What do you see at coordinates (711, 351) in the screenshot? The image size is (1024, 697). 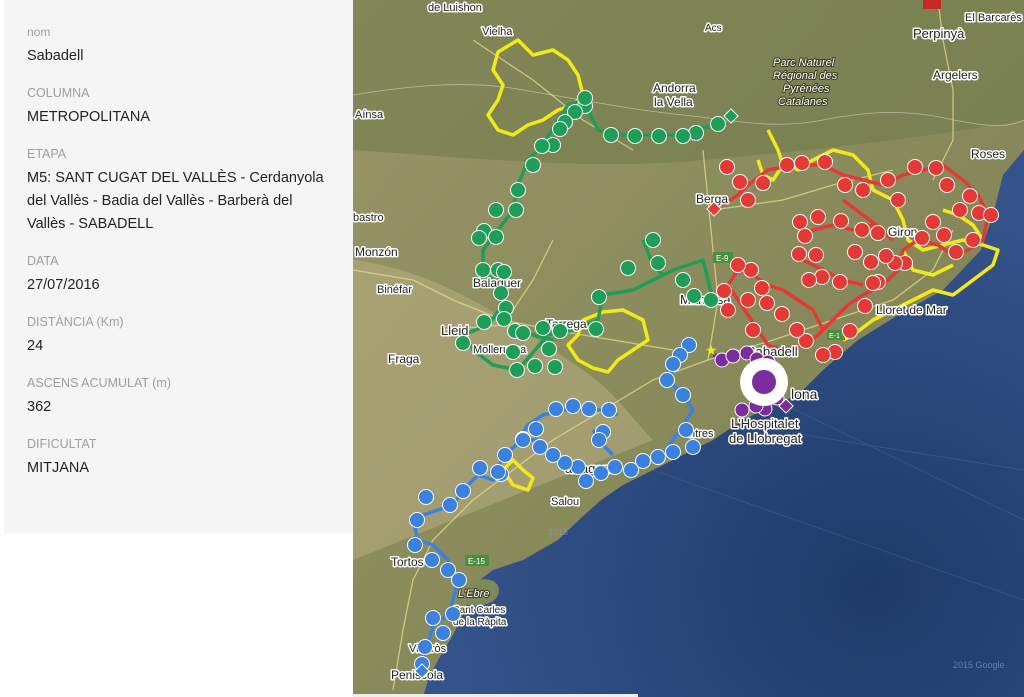 I see `star-marker-icon: ★` at bounding box center [711, 351].